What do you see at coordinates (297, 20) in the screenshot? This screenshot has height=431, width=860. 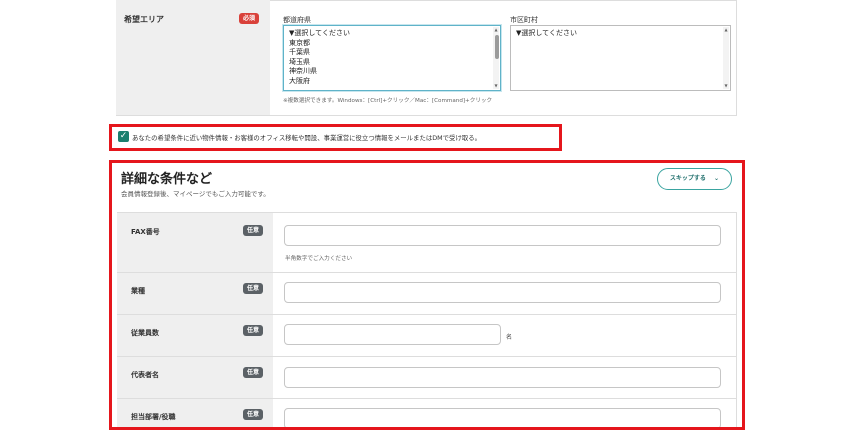 I see `prefecture-label: 都道府県` at bounding box center [297, 20].